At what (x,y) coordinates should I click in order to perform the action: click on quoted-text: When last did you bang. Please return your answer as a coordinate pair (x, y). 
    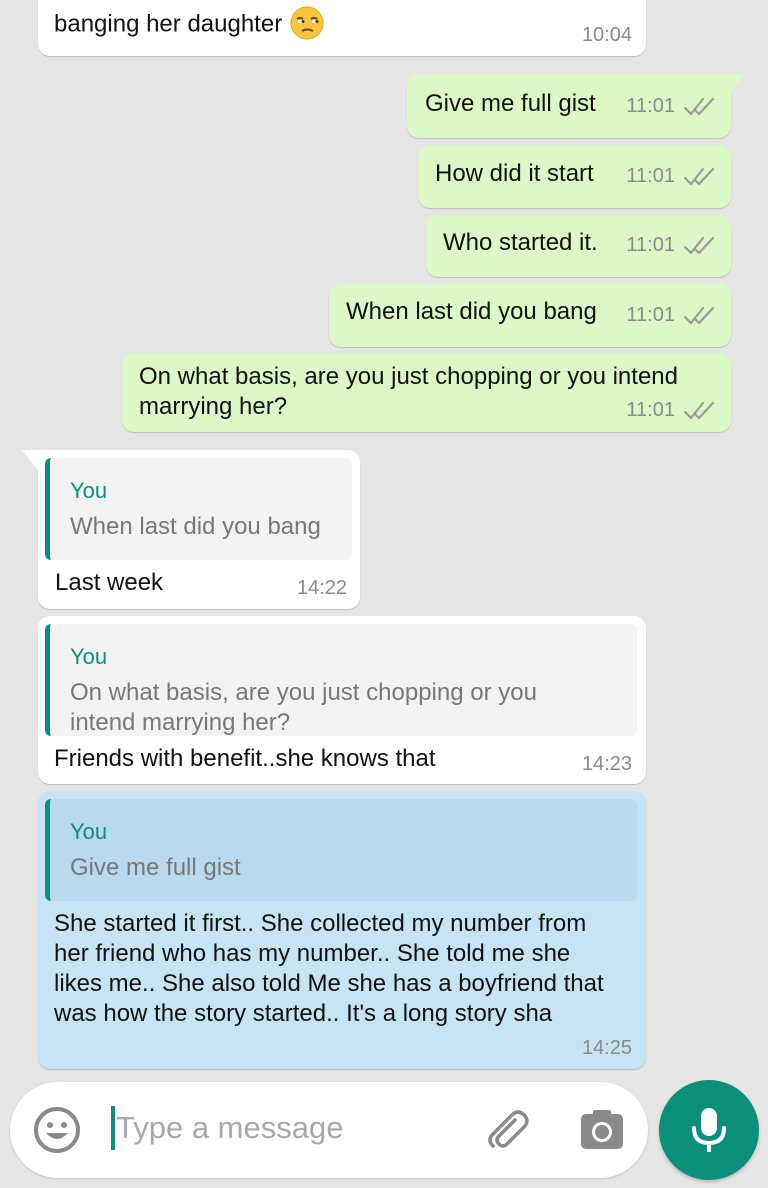
    Looking at the image, I should click on (195, 526).